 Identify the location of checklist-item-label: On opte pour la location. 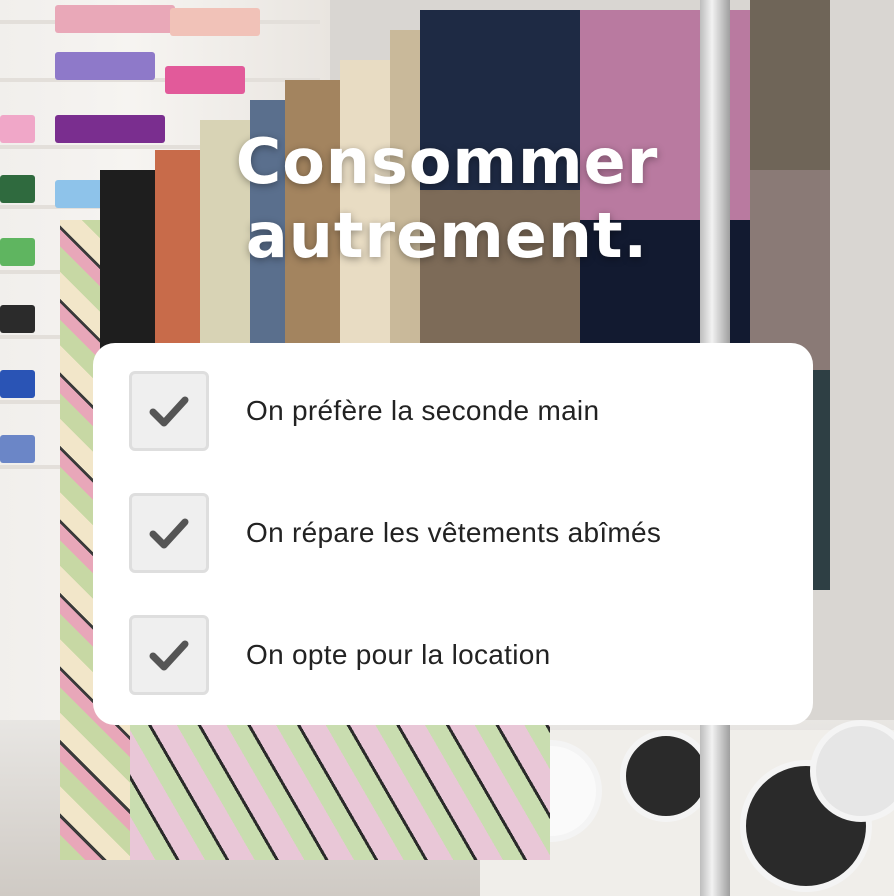
(398, 654).